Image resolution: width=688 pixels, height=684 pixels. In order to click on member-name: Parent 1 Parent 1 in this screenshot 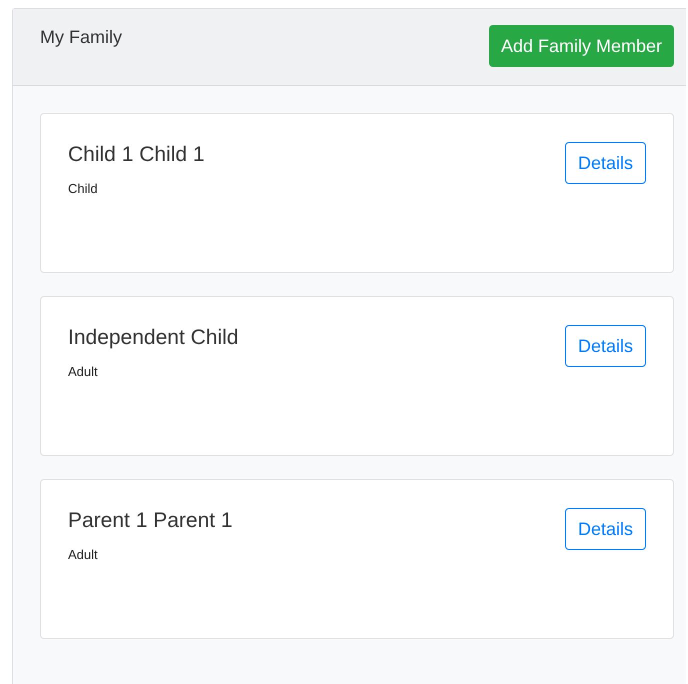, I will do `click(150, 521)`.